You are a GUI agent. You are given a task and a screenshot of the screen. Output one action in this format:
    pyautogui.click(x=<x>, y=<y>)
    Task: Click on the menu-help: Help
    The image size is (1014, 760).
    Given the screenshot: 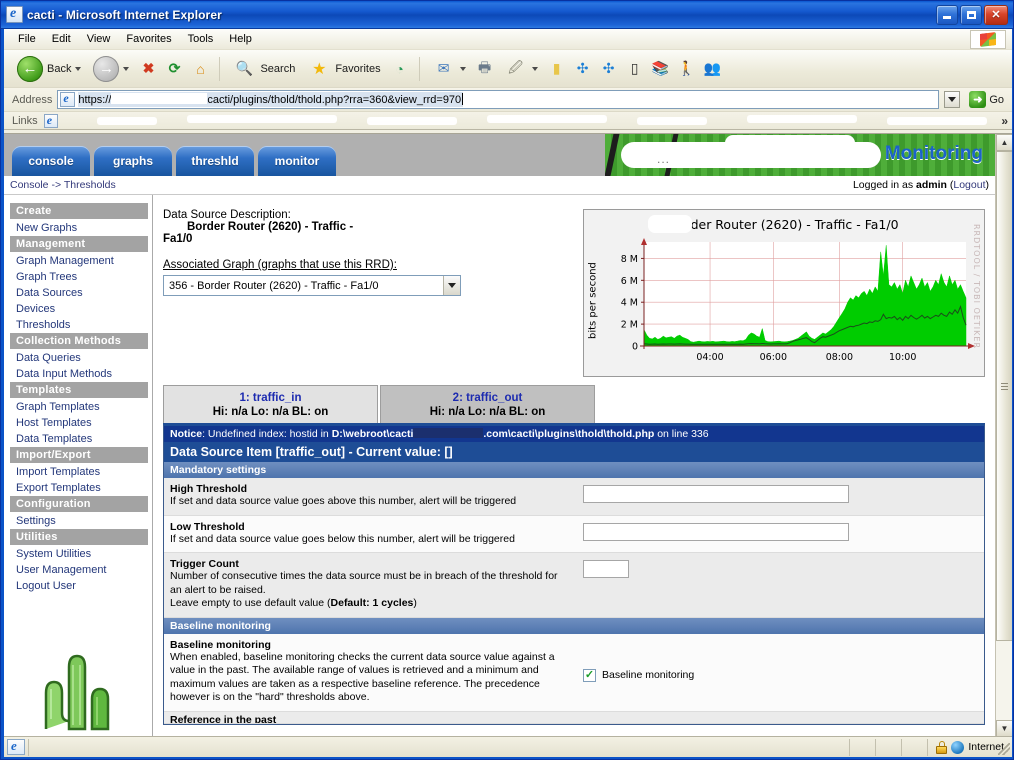 What is the action you would take?
    pyautogui.click(x=240, y=39)
    